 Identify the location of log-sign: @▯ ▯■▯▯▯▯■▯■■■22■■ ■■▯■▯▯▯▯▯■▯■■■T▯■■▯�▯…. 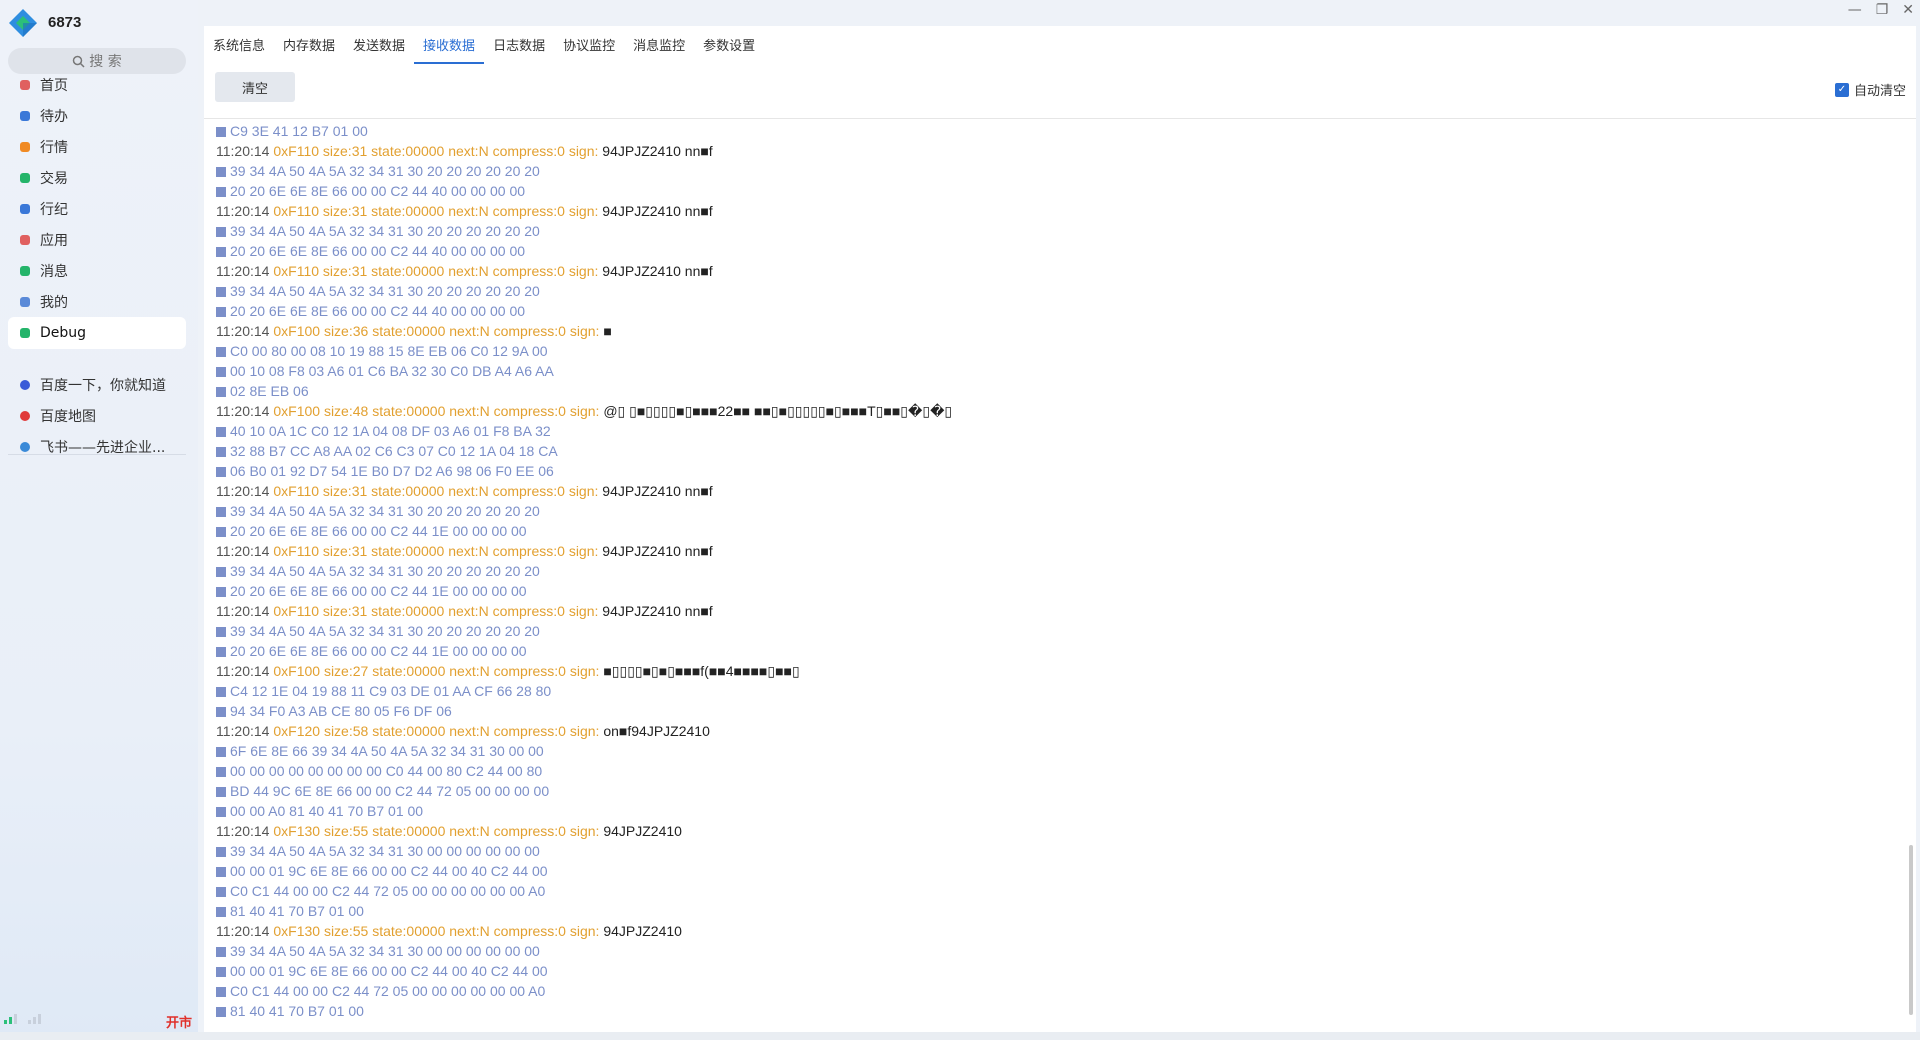
(778, 411).